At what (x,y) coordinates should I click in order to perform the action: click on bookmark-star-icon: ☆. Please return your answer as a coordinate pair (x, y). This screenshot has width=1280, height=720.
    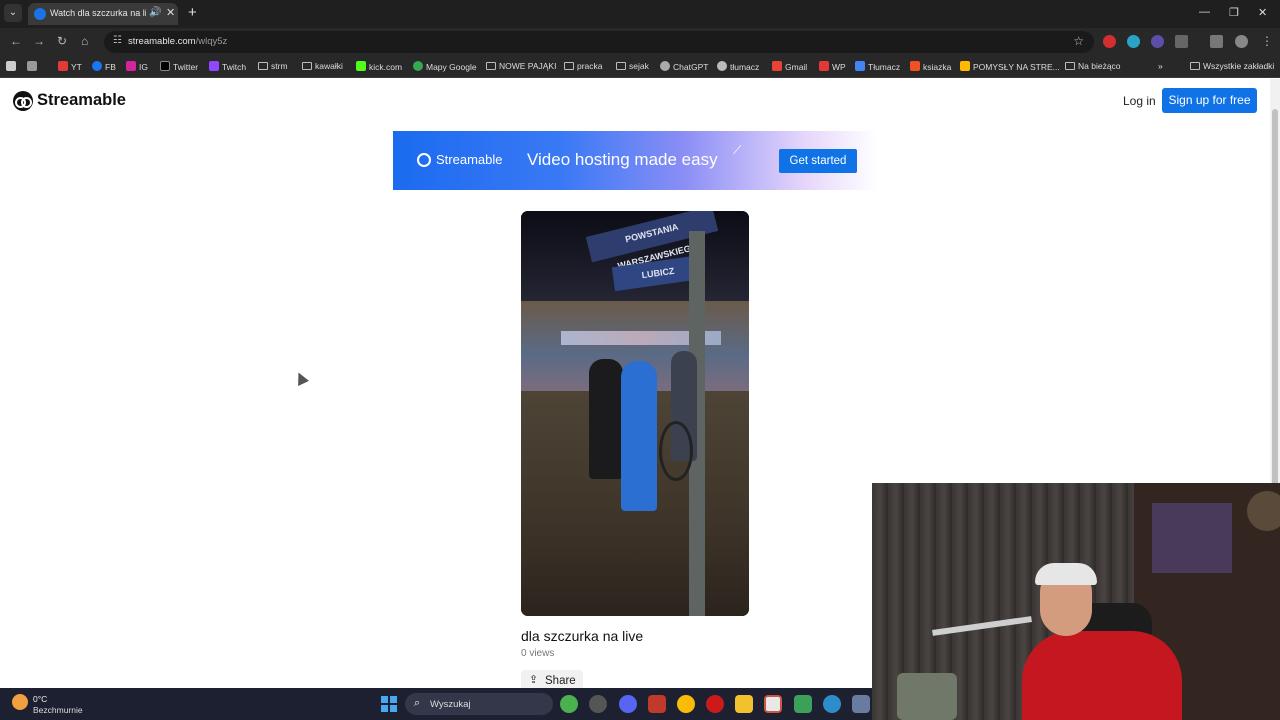
    Looking at the image, I should click on (1078, 41).